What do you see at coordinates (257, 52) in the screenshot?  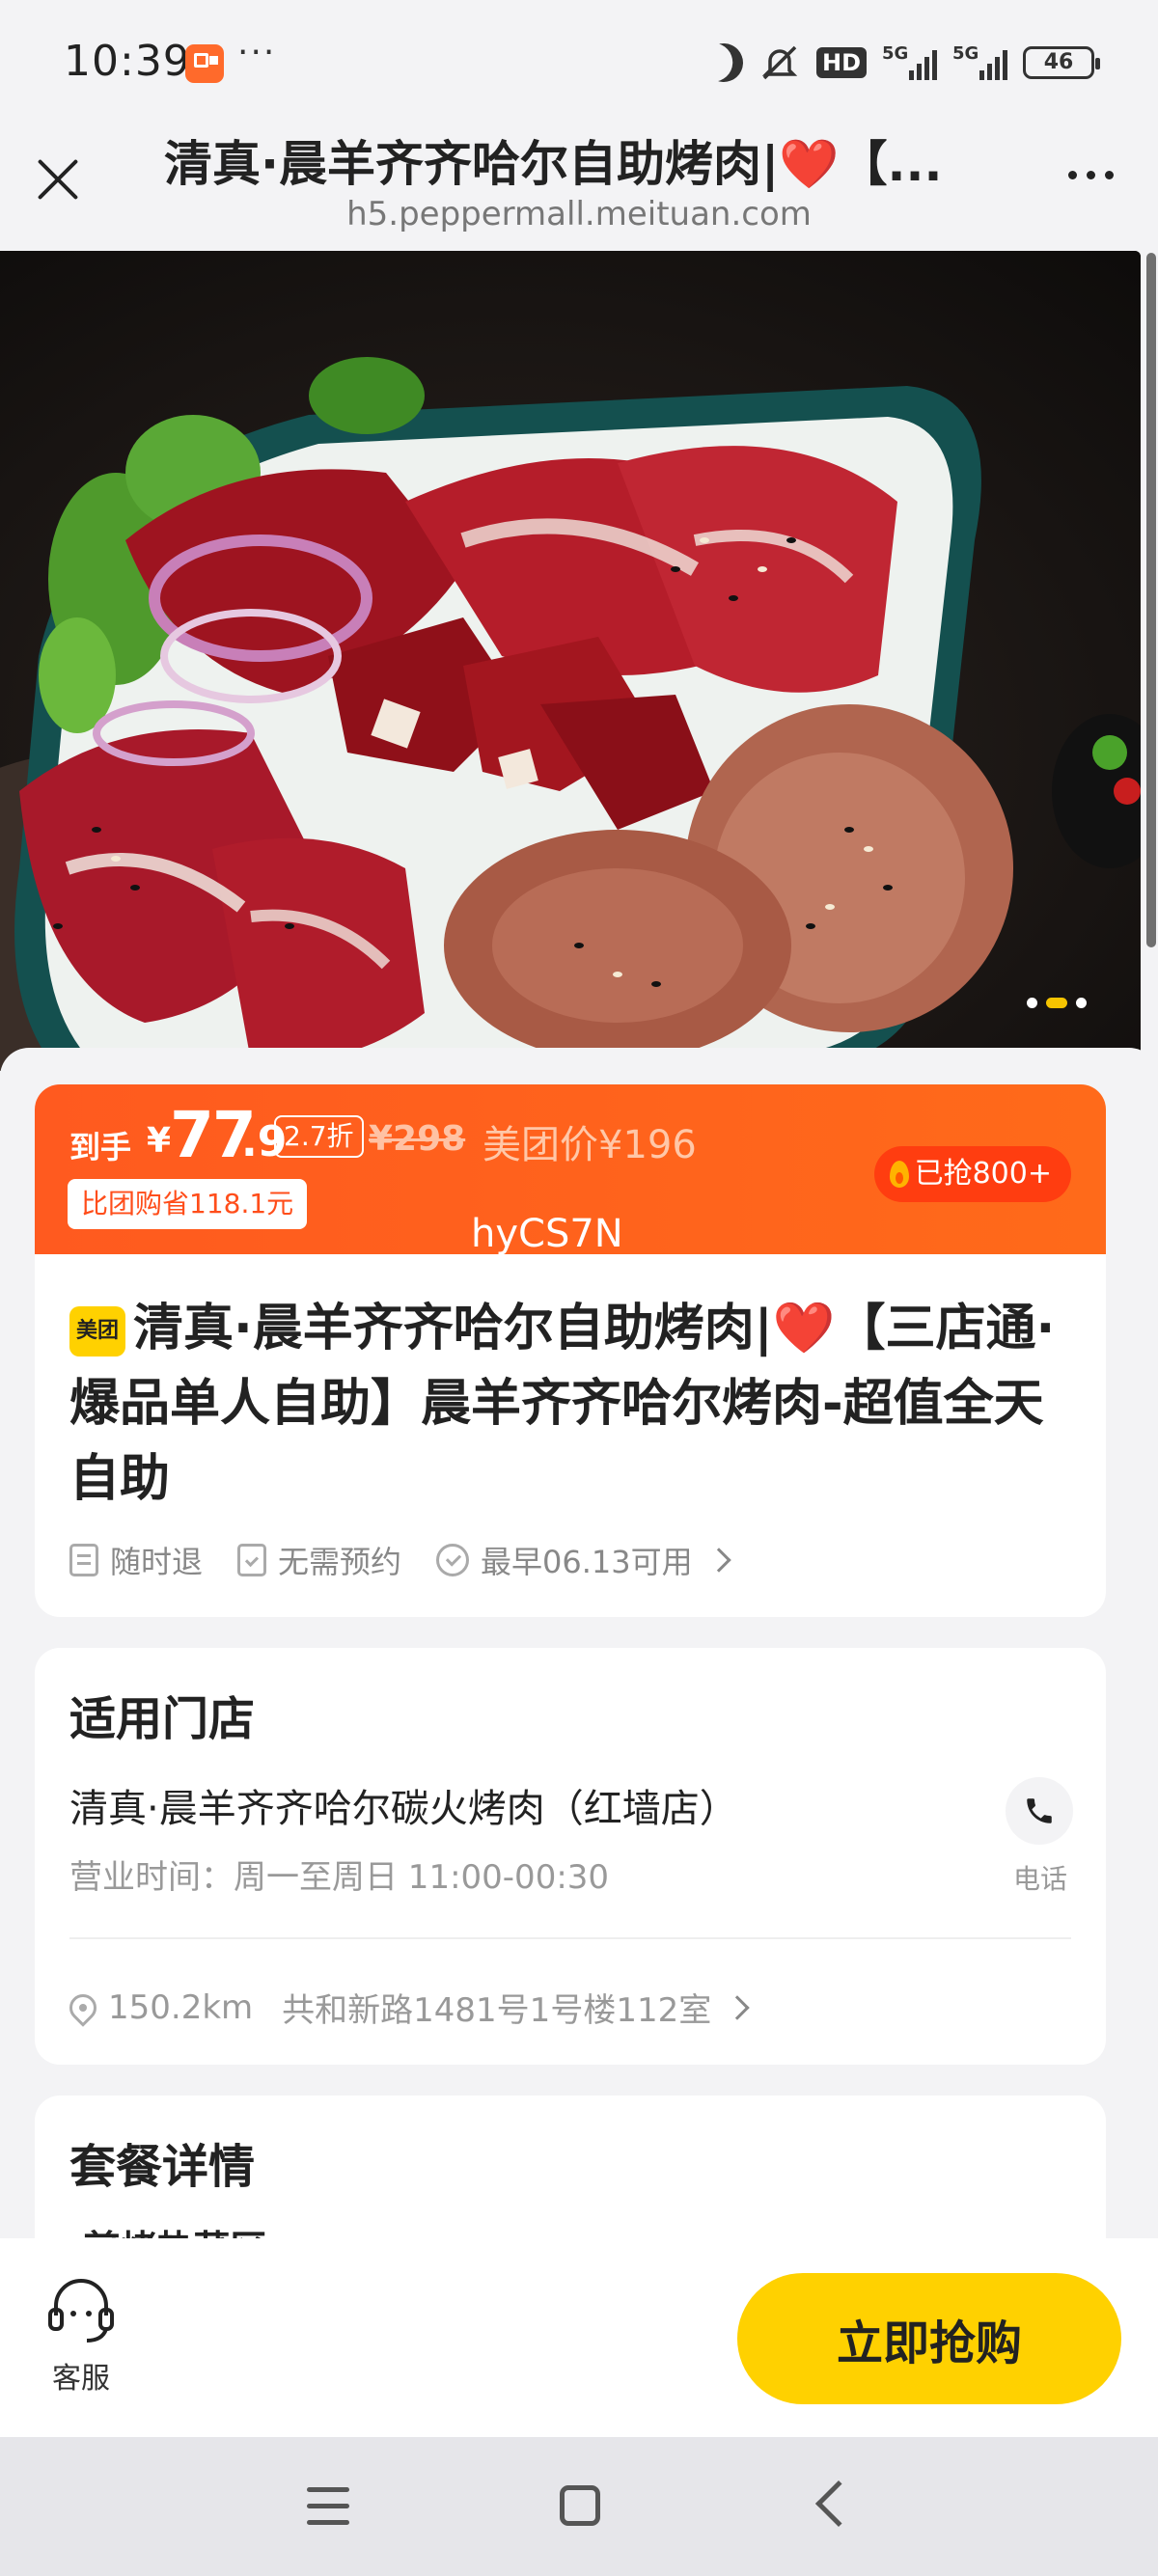 I see `status-more: ···` at bounding box center [257, 52].